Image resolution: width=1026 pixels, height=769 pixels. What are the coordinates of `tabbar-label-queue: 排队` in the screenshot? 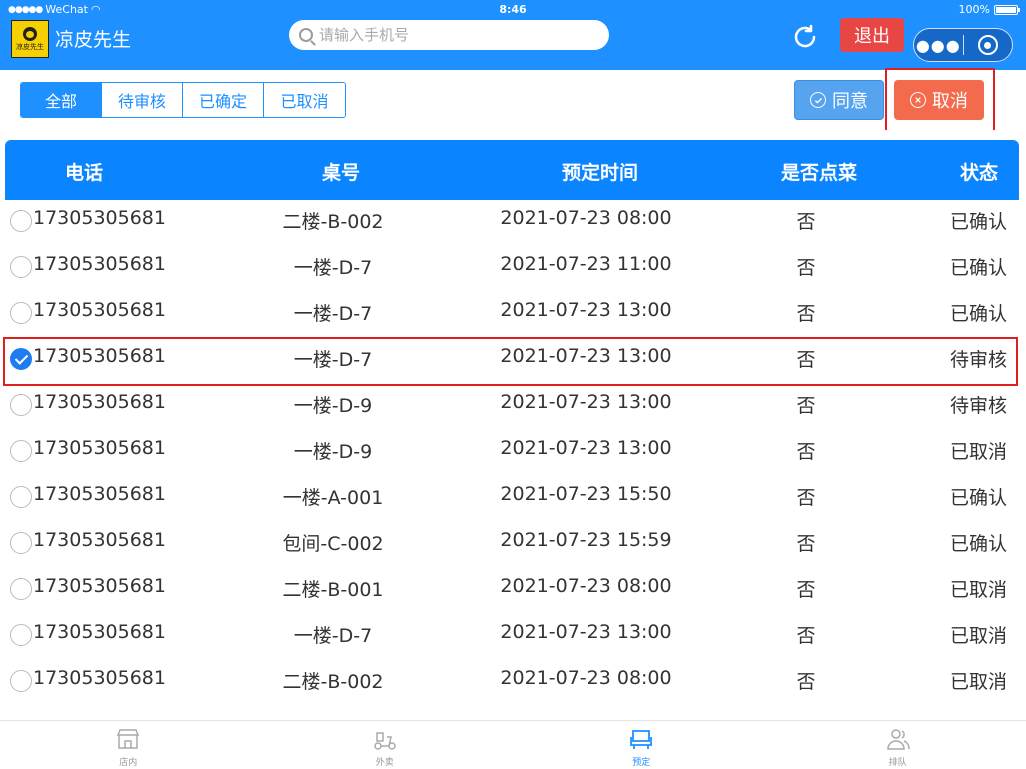 It's located at (897, 763).